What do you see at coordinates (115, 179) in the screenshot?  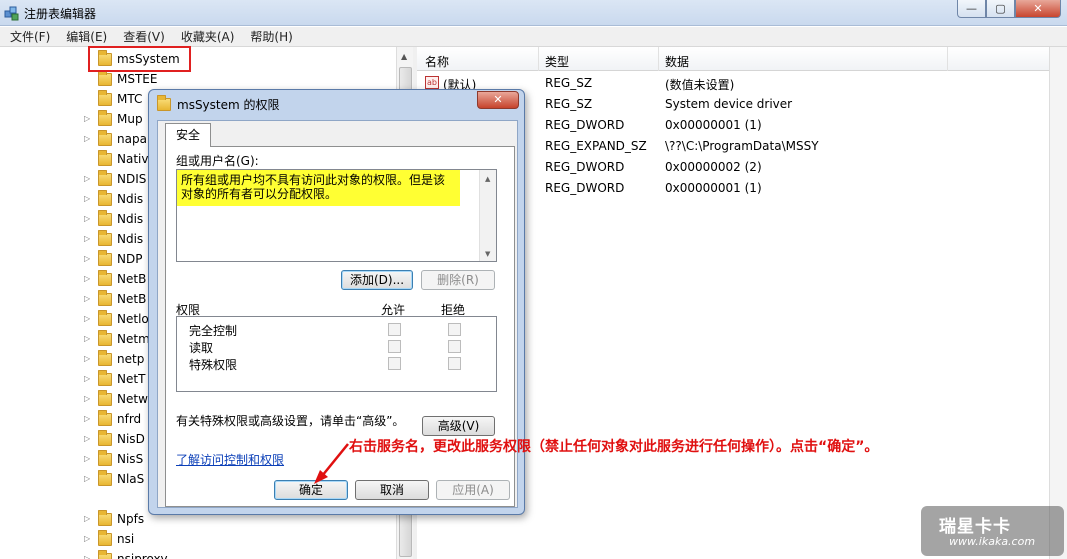 I see `tree-item: ▷ NDIS` at bounding box center [115, 179].